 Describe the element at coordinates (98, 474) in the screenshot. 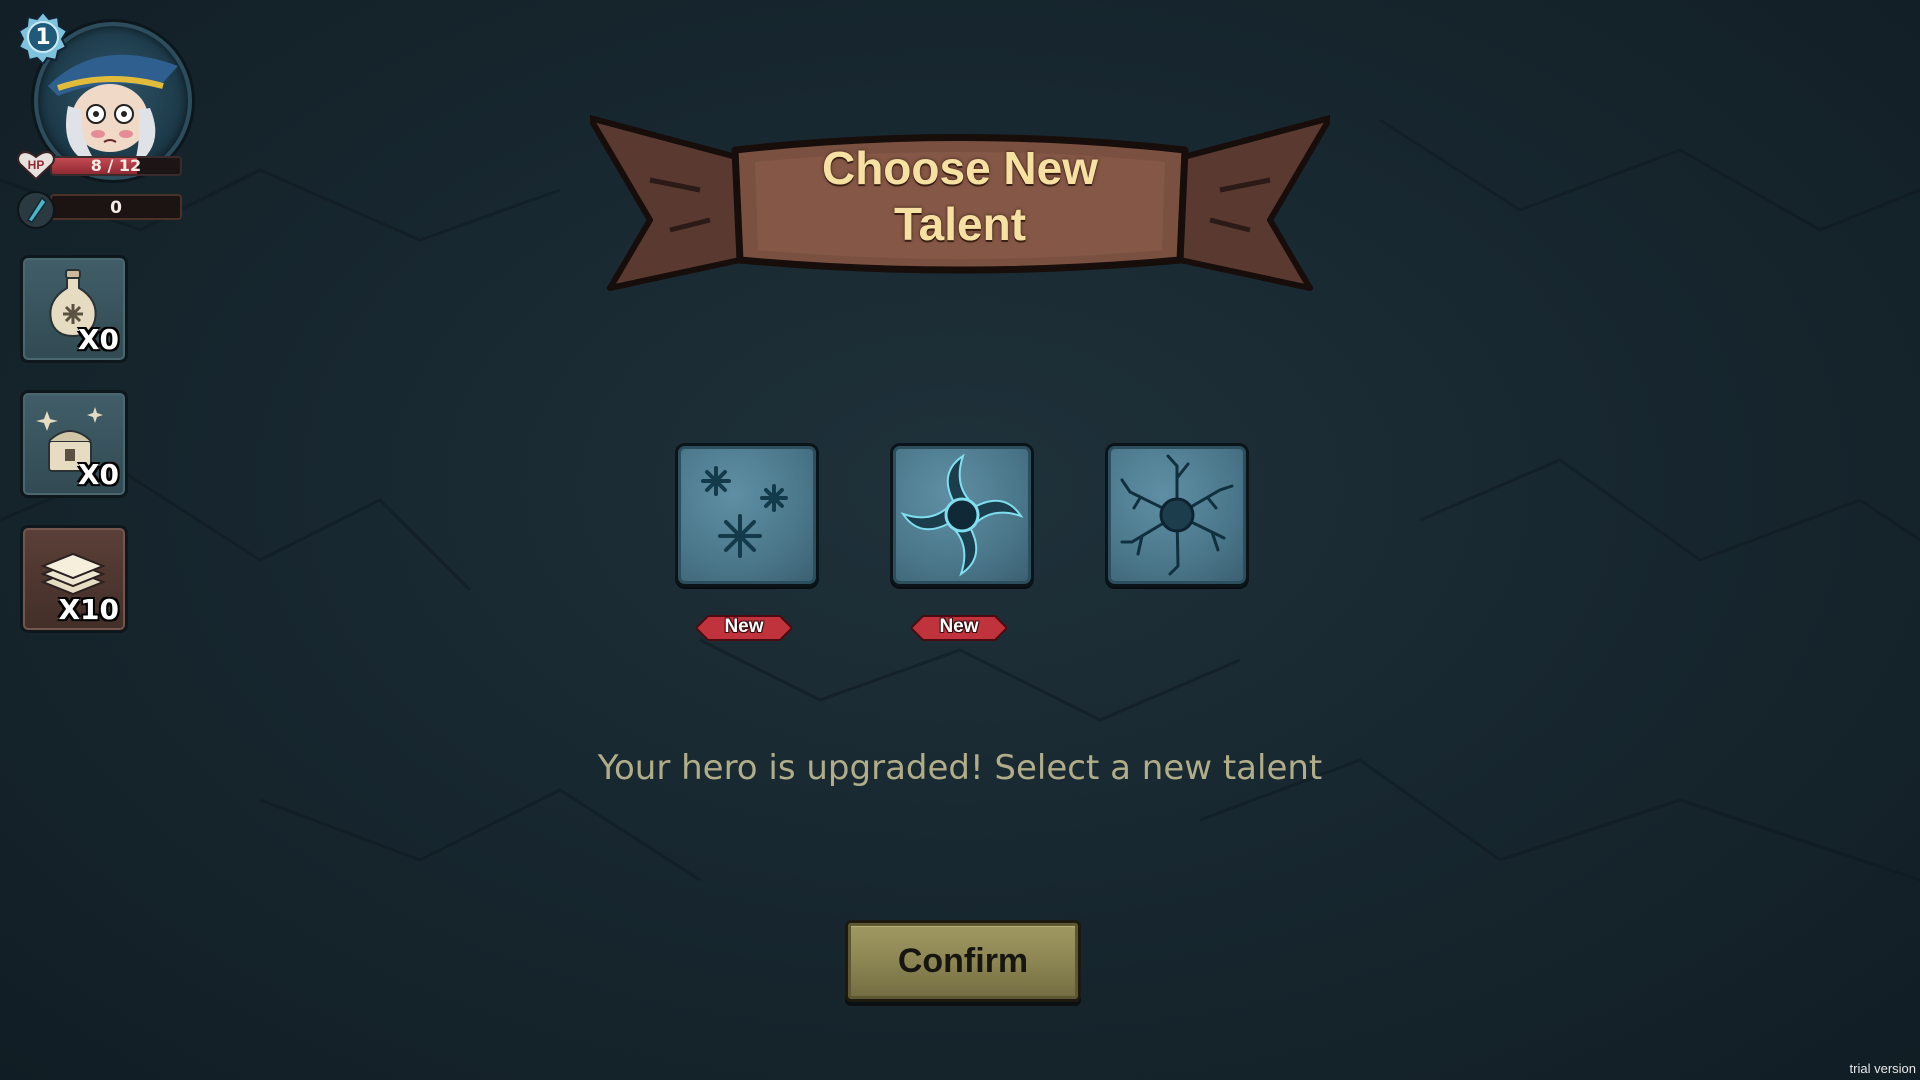

I see `chest-count: X0` at that location.